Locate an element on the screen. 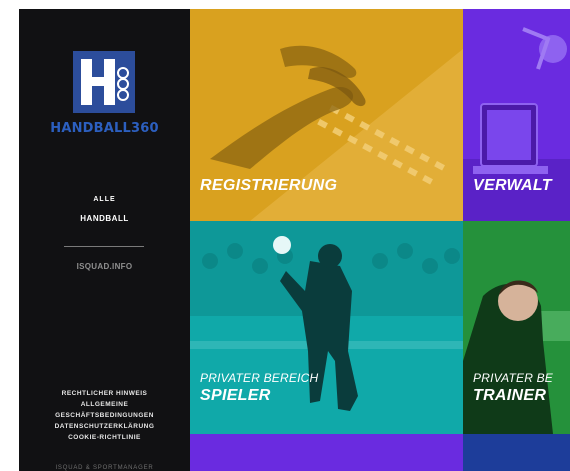  cookie-policy-link: COOKIE-RICHTLINIE is located at coordinates (104, 437).